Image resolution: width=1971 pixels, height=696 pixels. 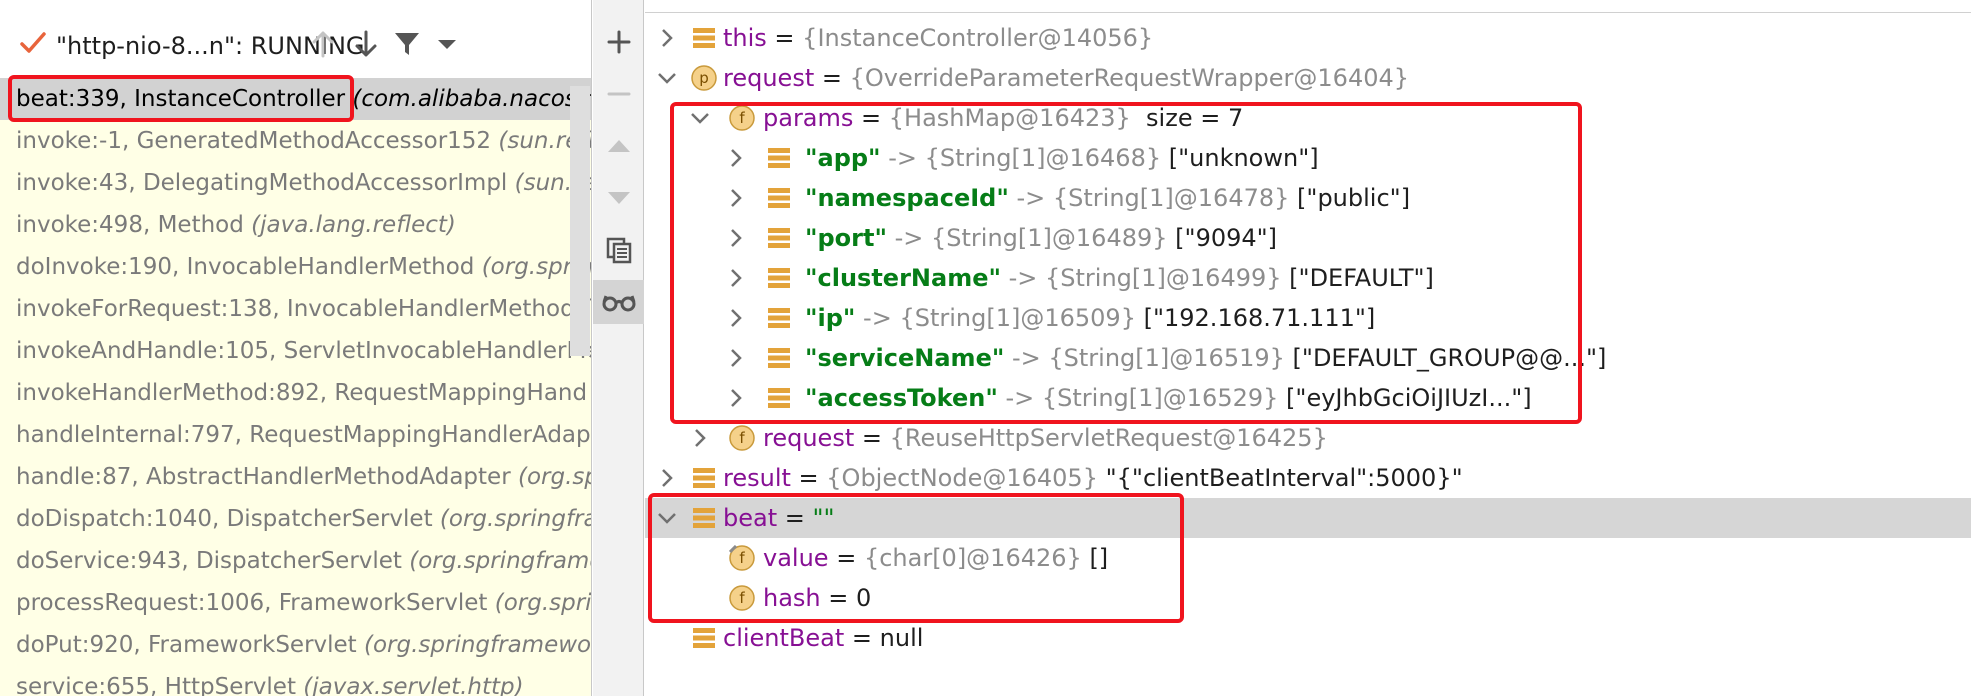 I want to click on field-icon-letter: f, so click(x=742, y=558).